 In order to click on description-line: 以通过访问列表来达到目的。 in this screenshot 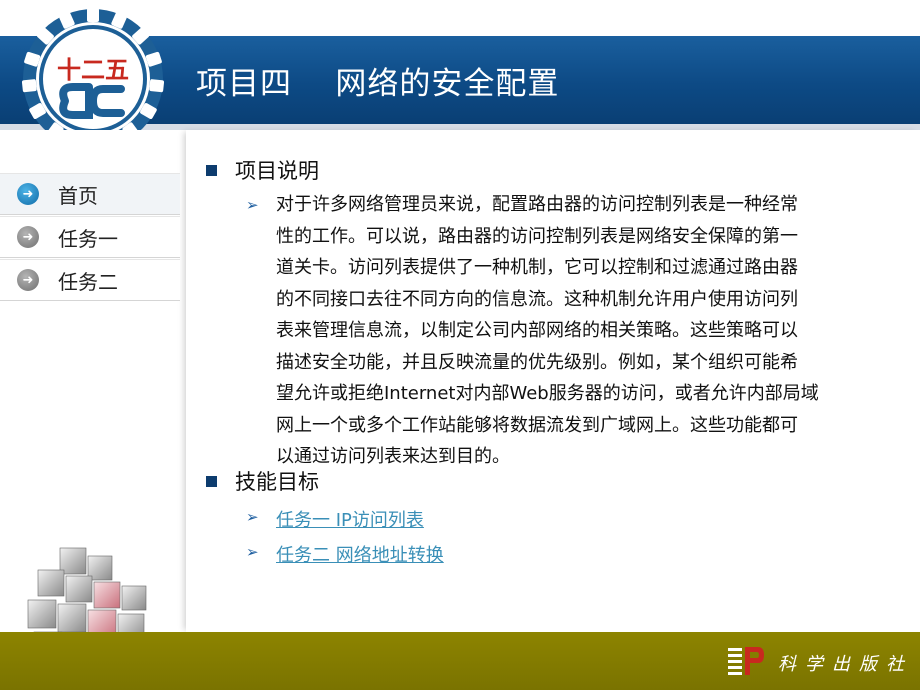, I will do `click(393, 456)`.